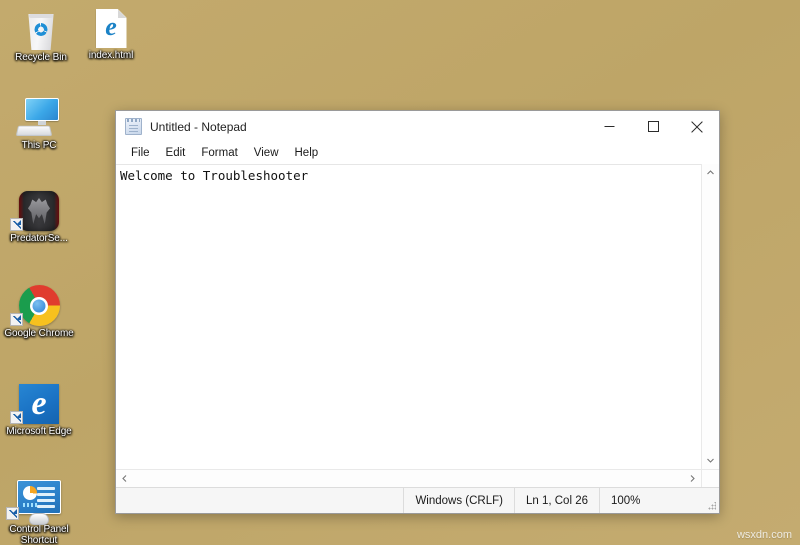 The image size is (800, 545). What do you see at coordinates (556, 500) in the screenshot?
I see `status-cursor-position: Ln 1, Col 26` at bounding box center [556, 500].